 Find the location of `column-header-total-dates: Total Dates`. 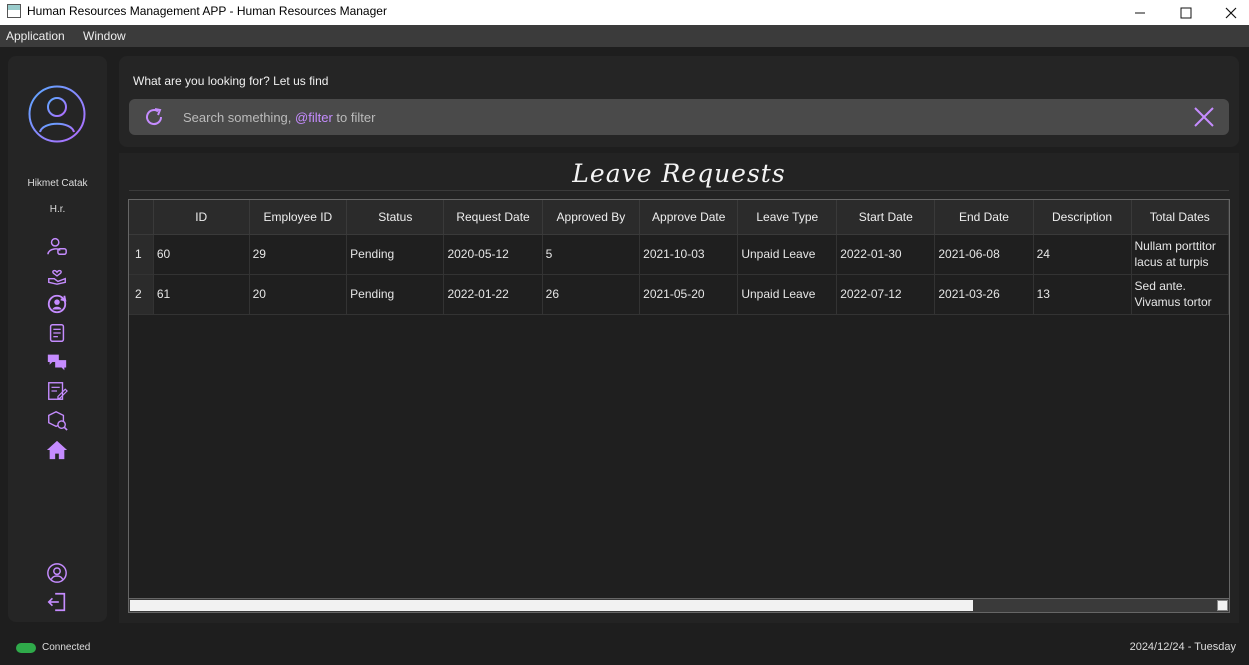

column-header-total-dates: Total Dates is located at coordinates (1180, 217).